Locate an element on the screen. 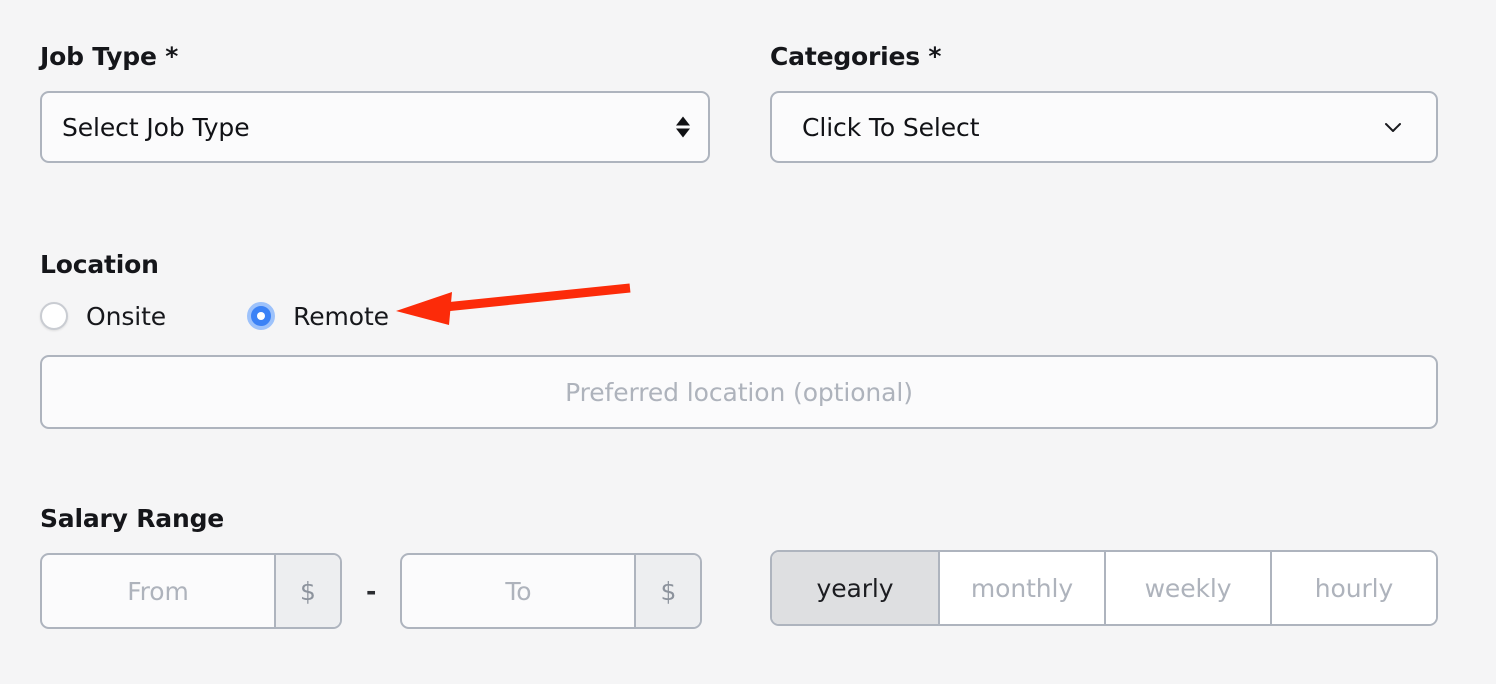 The width and height of the screenshot is (1496, 684). radio-unchecked-icon is located at coordinates (54, 316).